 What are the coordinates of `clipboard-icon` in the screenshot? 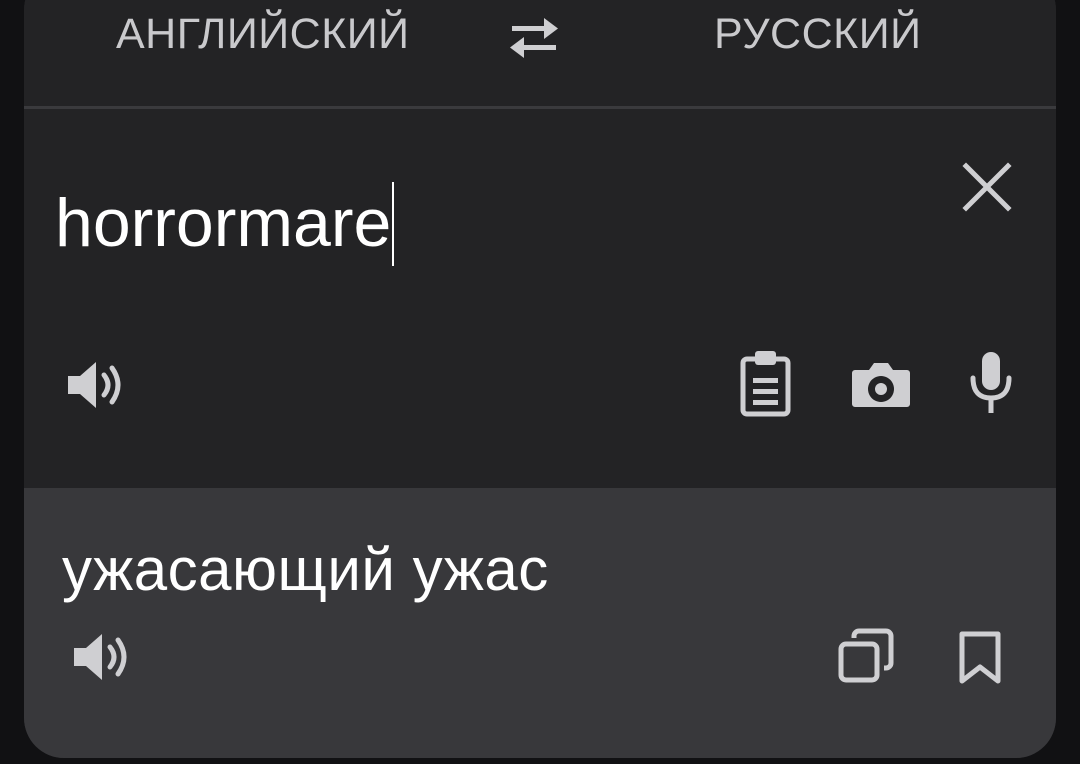 It's located at (765, 384).